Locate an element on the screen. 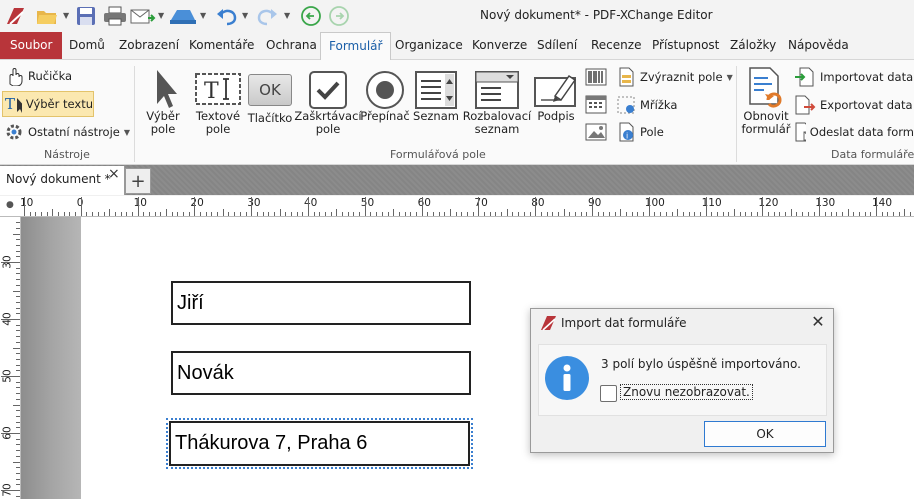 Image resolution: width=914 pixels, height=499 pixels. fields-button: i Pole is located at coordinates (666, 132).